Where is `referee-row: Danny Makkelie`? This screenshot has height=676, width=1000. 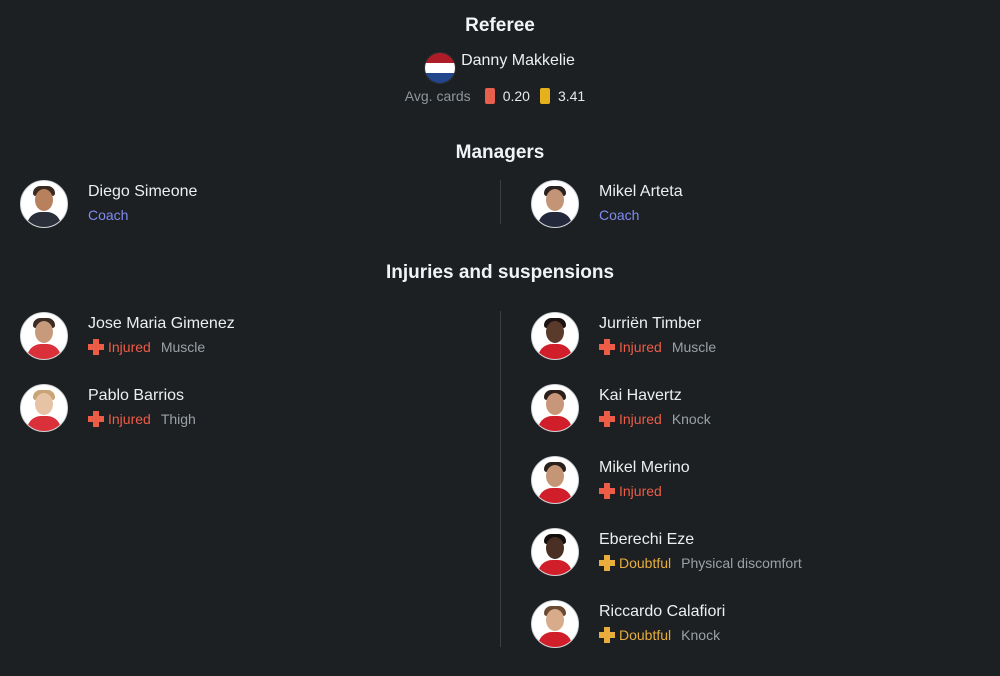
referee-row: Danny Makkelie is located at coordinates (500, 67).